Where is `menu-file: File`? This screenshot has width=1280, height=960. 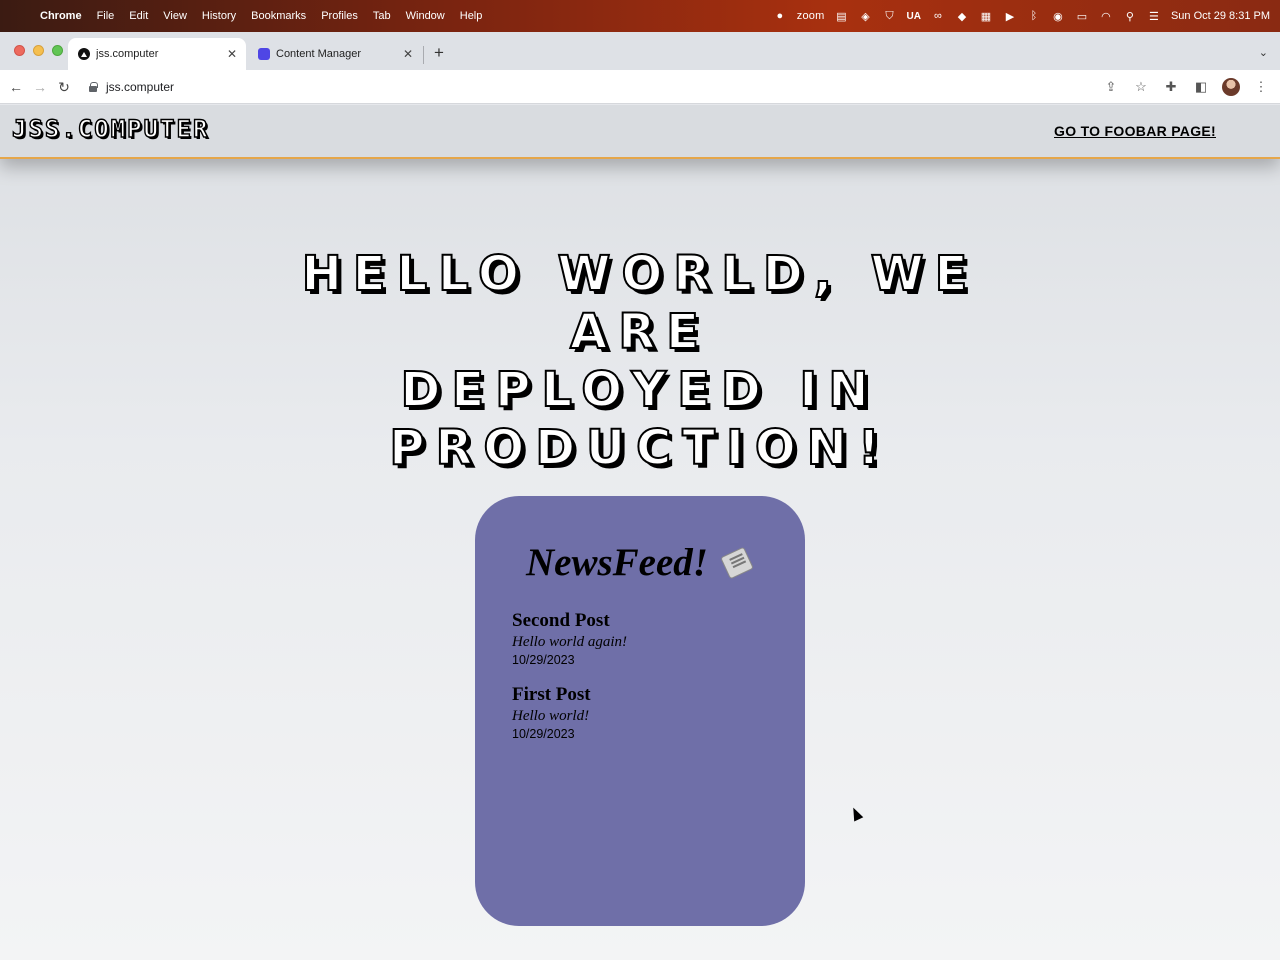
menu-file: File is located at coordinates (106, 16).